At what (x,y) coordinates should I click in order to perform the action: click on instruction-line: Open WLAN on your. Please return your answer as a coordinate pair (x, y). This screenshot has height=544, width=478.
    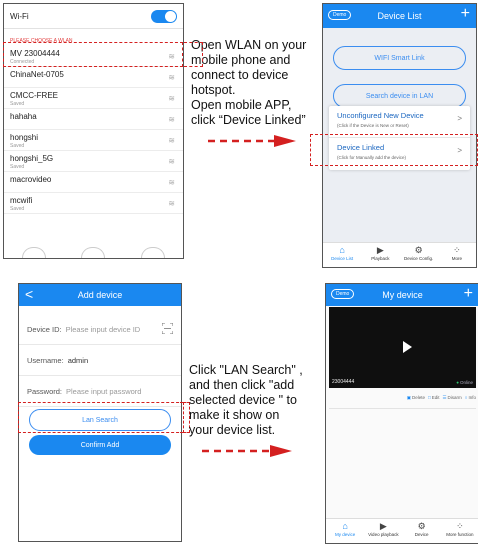
    Looking at the image, I should click on (249, 45).